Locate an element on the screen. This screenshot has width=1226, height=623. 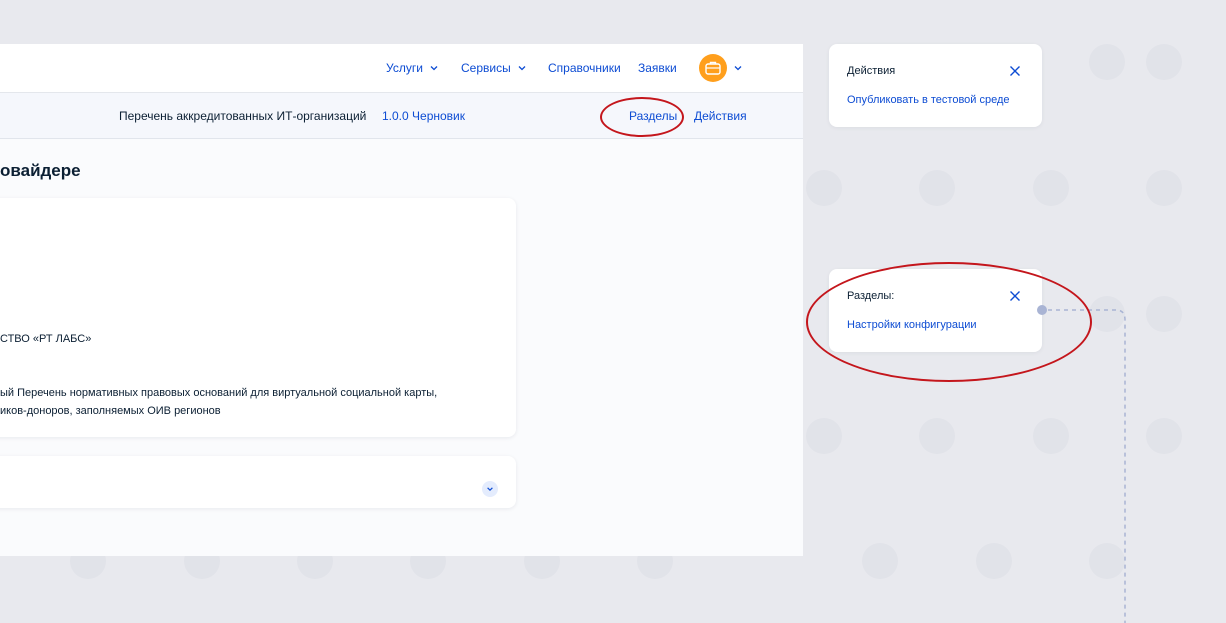
nav-item-servisy: Сервисы is located at coordinates (494, 68).